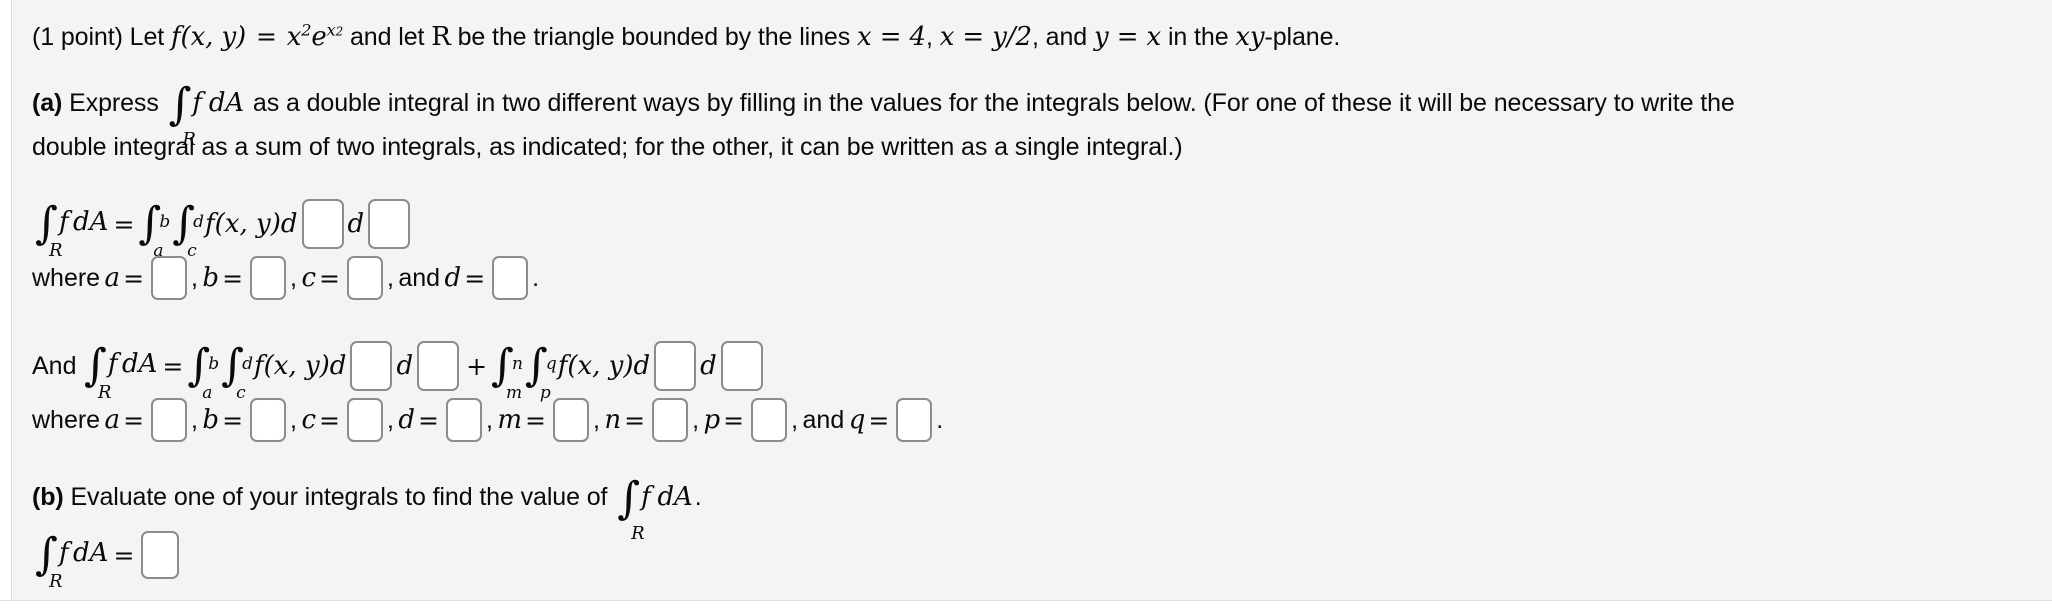 The image size is (2052, 612). Describe the element at coordinates (696, 419) in the screenshot. I see `where-2-sep-n: ,` at that location.